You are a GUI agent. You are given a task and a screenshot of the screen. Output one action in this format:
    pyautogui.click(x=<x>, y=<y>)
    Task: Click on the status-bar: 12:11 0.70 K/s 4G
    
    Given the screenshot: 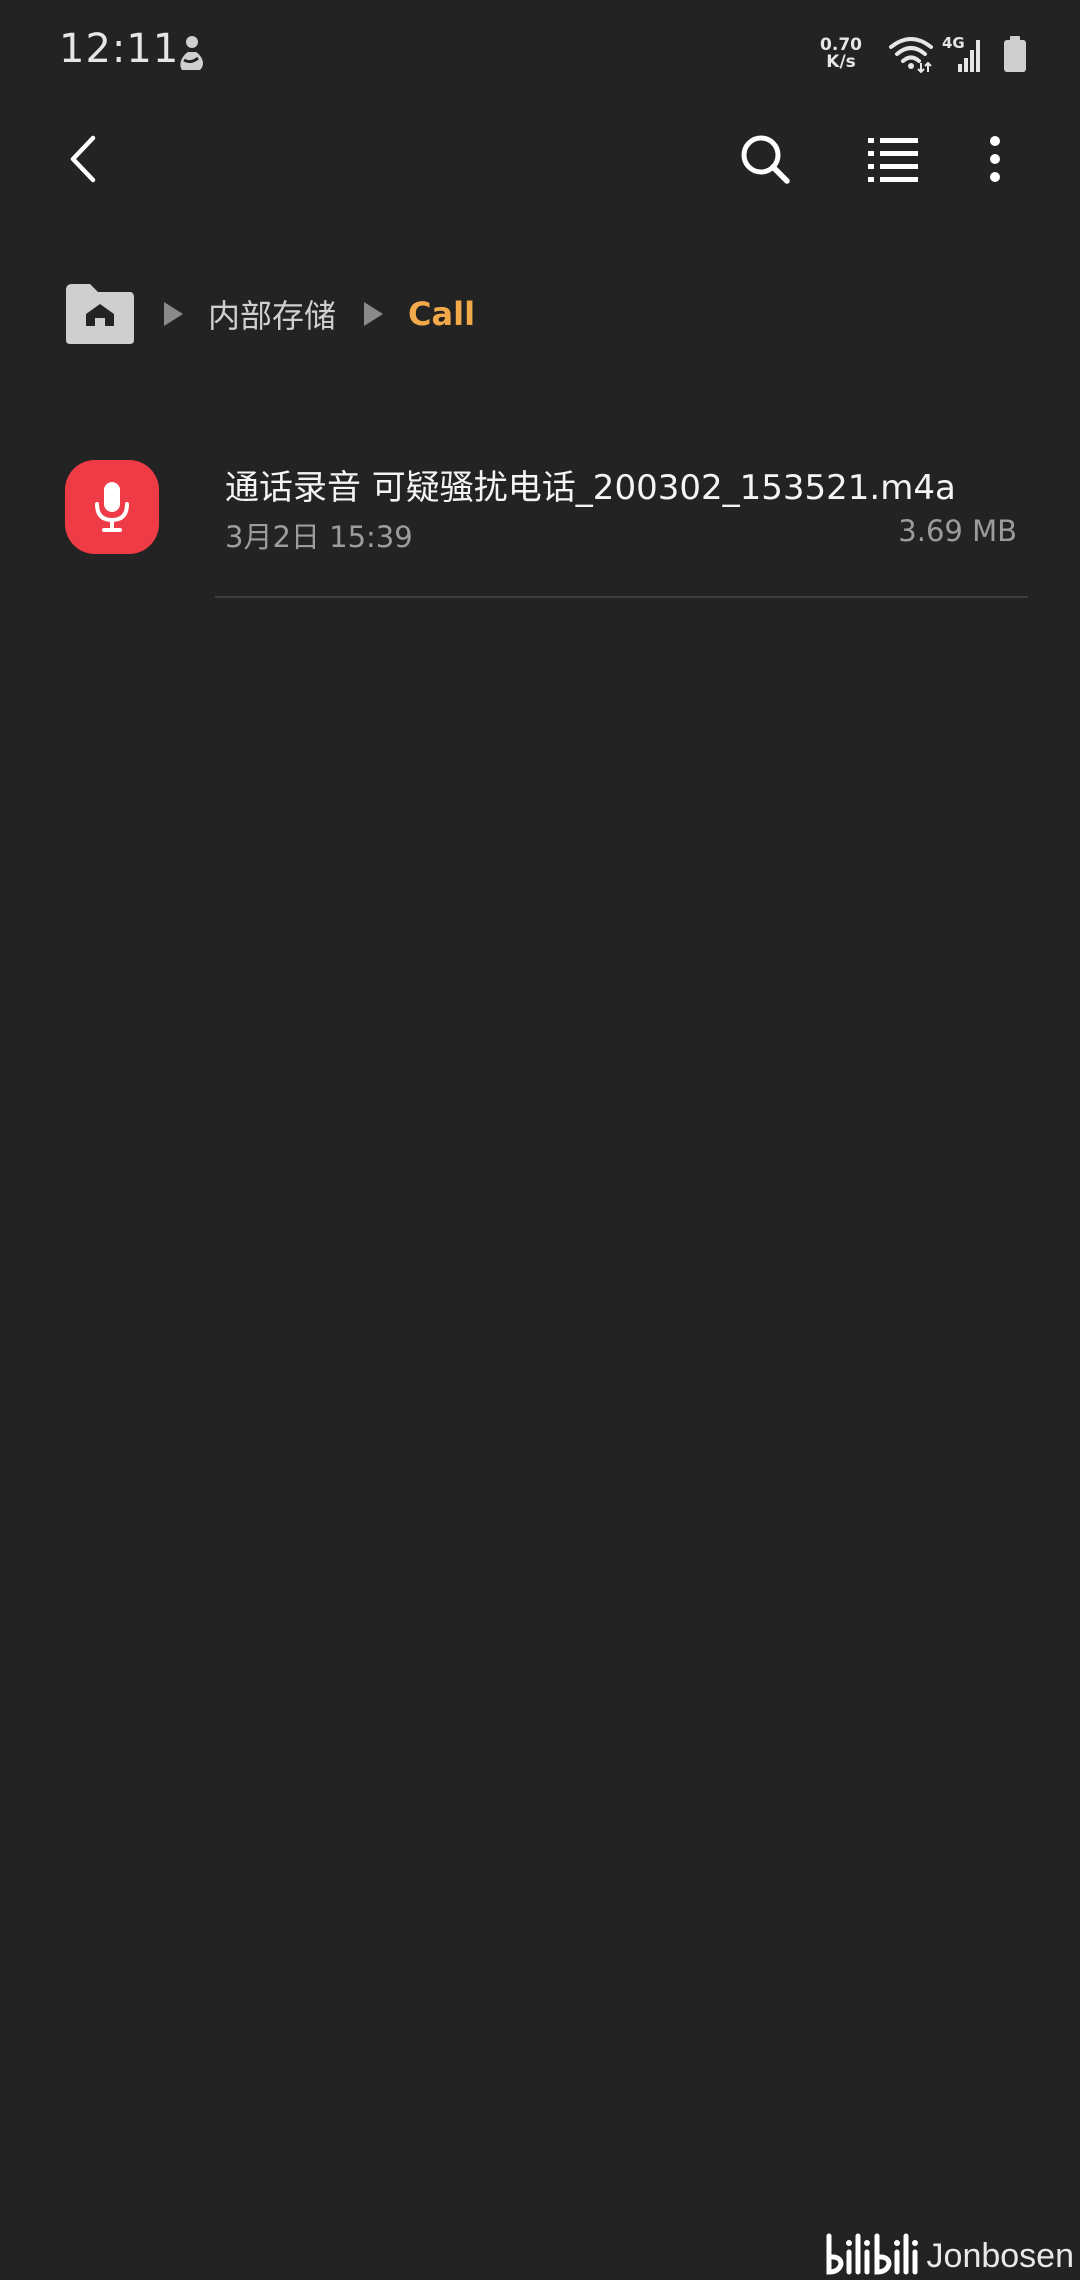 What is the action you would take?
    pyautogui.click(x=540, y=52)
    